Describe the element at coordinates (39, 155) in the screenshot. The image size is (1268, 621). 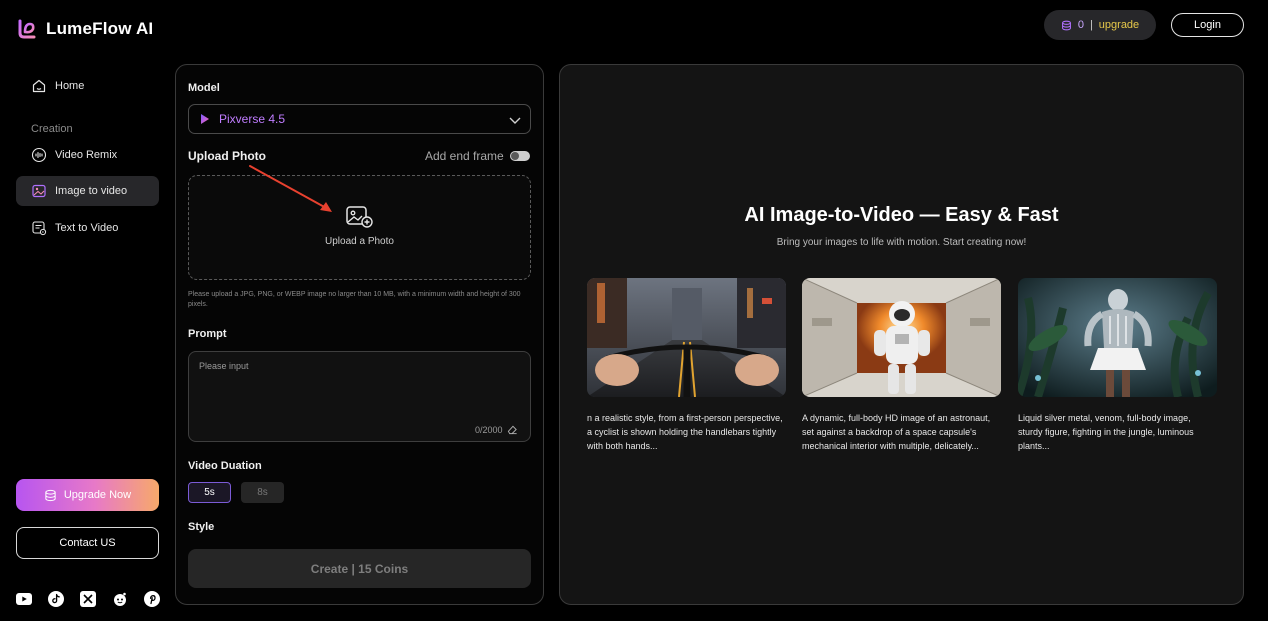
I see `waveform-icon` at that location.